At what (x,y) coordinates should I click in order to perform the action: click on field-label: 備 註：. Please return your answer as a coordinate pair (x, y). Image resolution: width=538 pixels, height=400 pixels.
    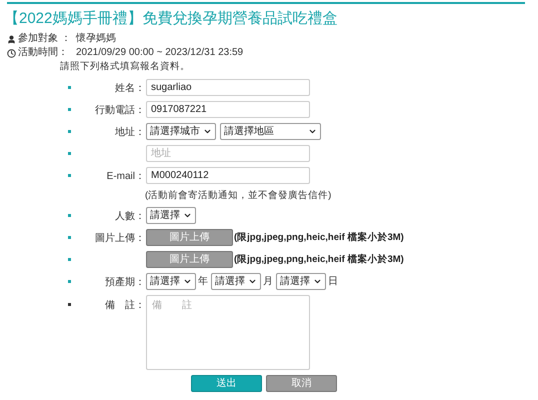
    Looking at the image, I should click on (125, 305).